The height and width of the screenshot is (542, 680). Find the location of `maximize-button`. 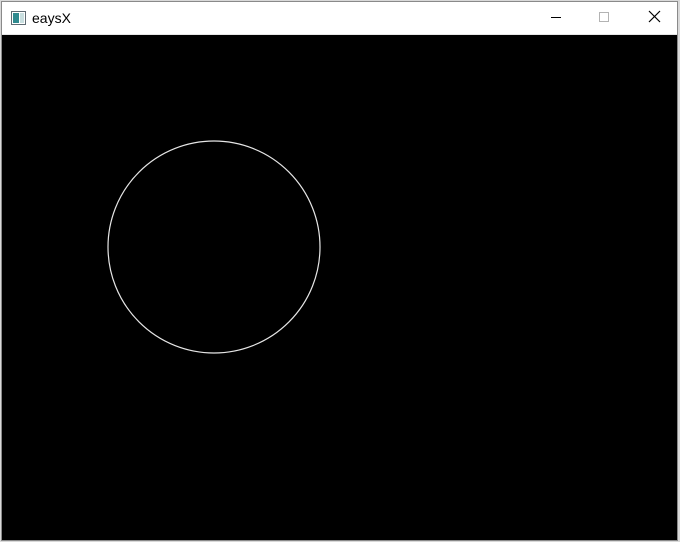

maximize-button is located at coordinates (604, 18).